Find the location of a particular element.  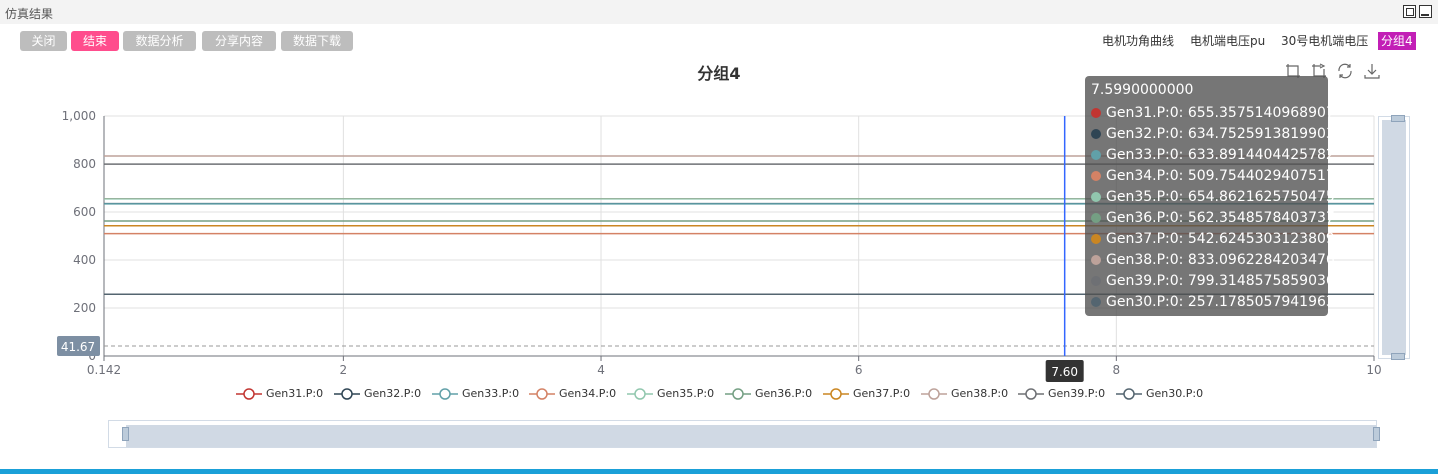

x-tick-label: 6 is located at coordinates (859, 370).